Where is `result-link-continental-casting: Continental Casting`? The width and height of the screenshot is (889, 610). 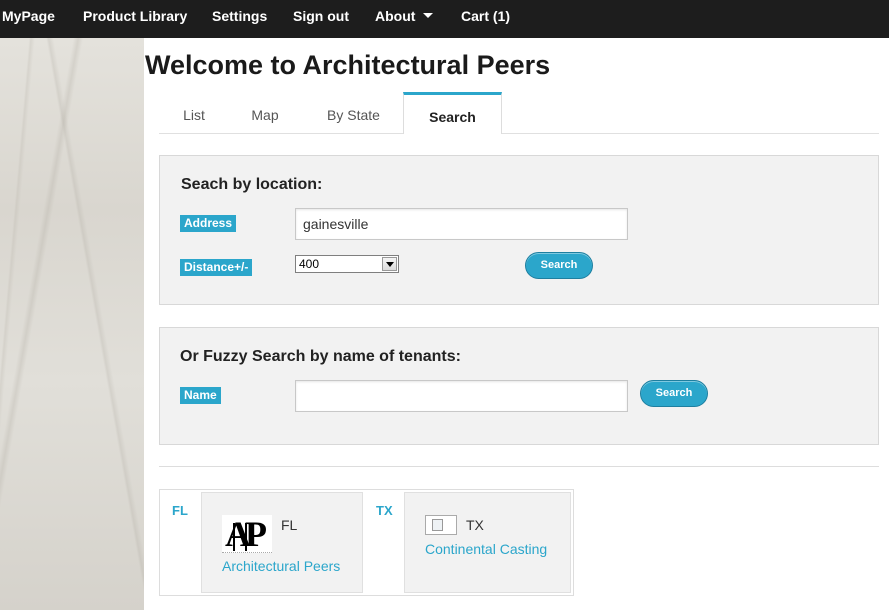
result-link-continental-casting: Continental Casting is located at coordinates (486, 549).